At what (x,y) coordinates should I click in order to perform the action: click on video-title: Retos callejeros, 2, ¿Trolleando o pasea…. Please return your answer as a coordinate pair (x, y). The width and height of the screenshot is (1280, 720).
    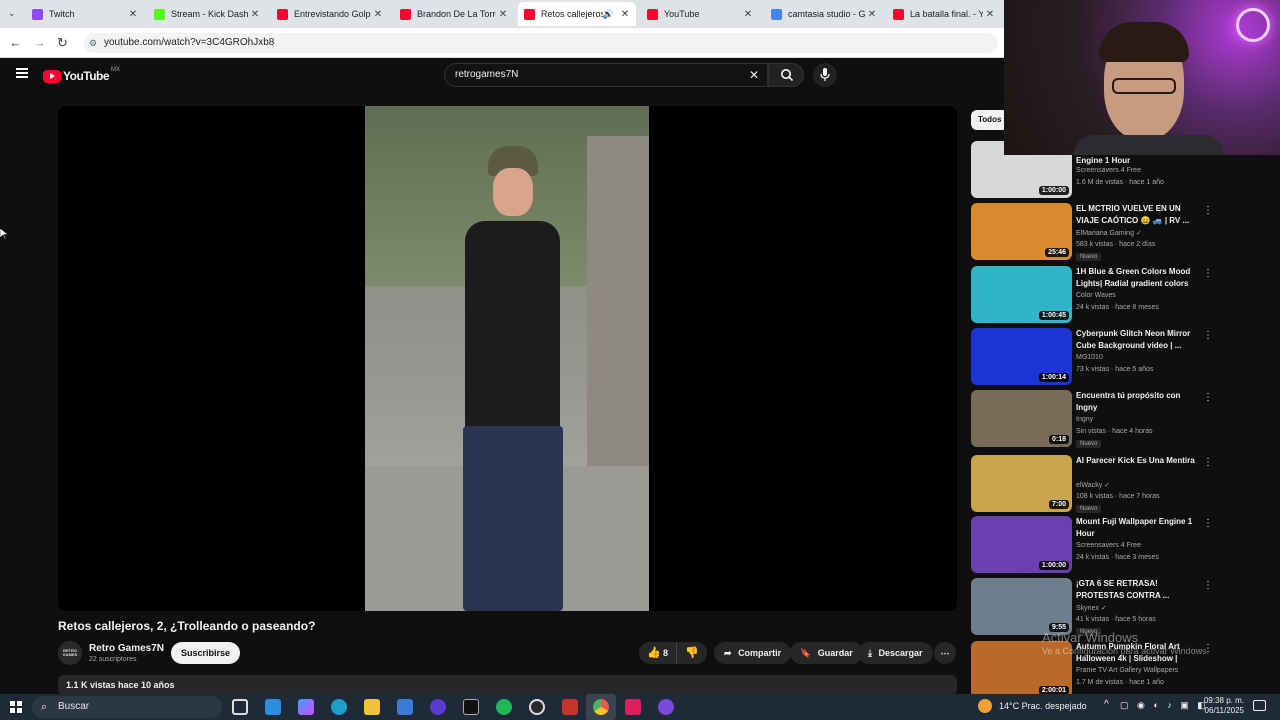
    Looking at the image, I should click on (187, 626).